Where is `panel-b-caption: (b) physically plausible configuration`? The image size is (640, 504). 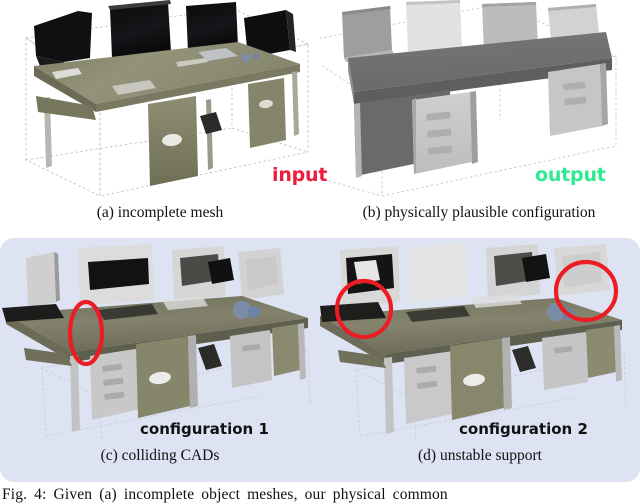
panel-b-caption: (b) physically plausible configuration is located at coordinates (479, 212).